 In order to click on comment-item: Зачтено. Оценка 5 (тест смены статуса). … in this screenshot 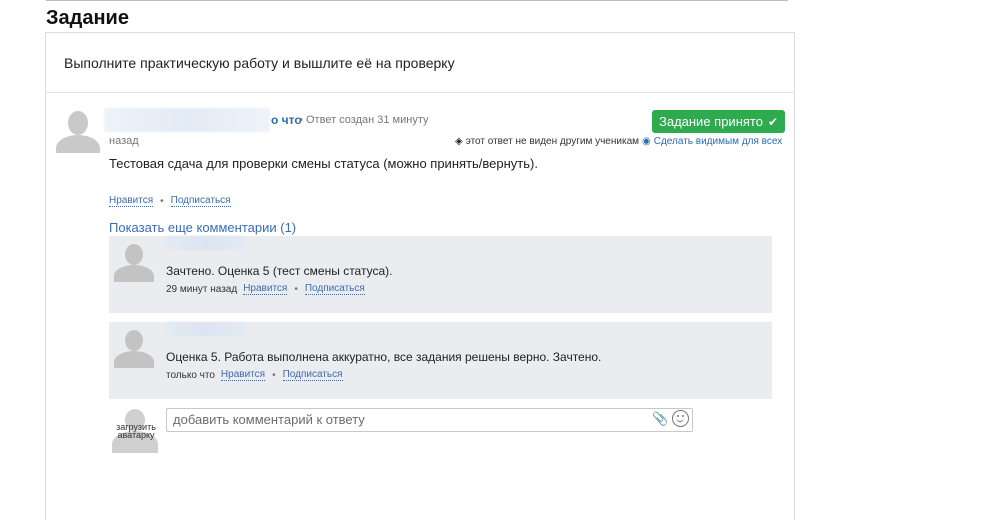, I will do `click(440, 274)`.